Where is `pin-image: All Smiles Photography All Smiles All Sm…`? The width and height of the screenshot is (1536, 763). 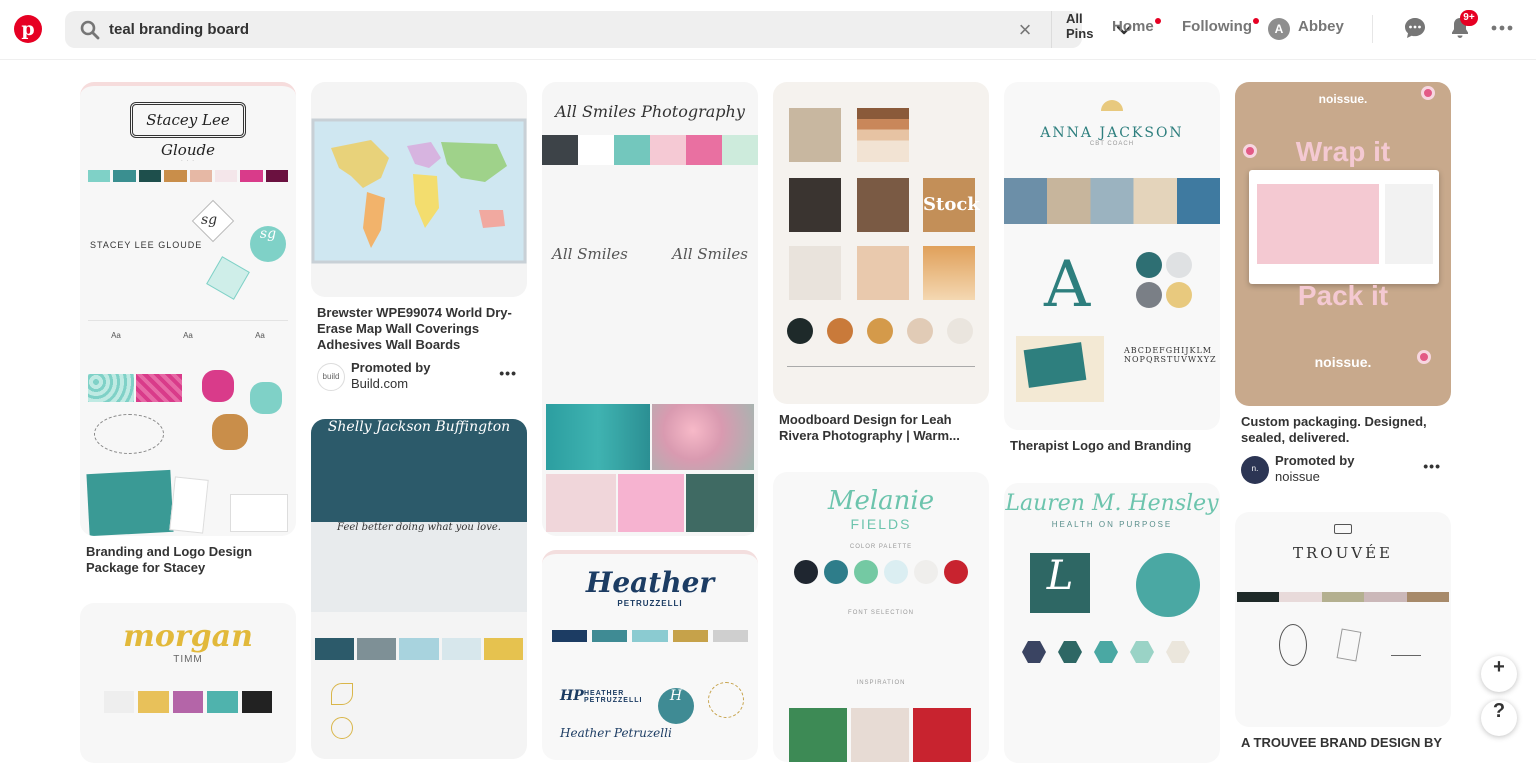
pin-image: All Smiles Photography All Smiles All Sm… is located at coordinates (650, 309).